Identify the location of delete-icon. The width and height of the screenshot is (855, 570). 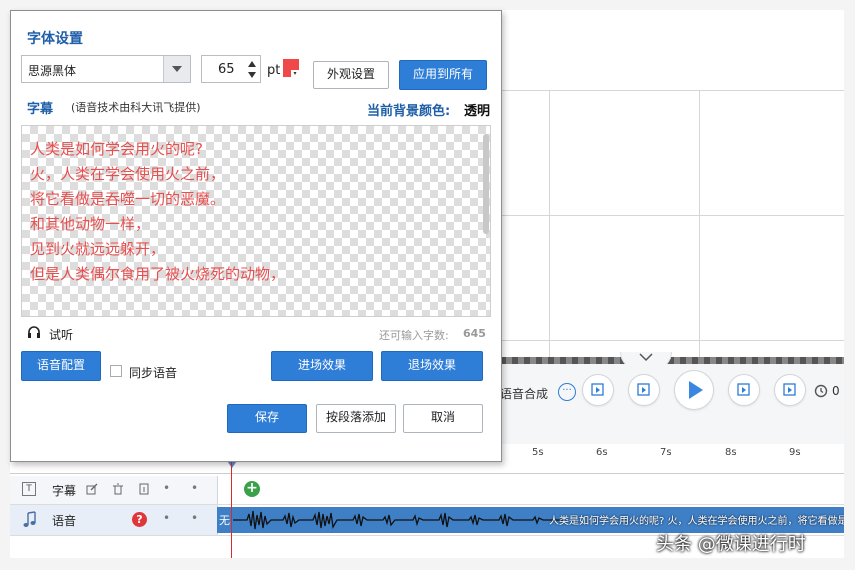
(118, 489).